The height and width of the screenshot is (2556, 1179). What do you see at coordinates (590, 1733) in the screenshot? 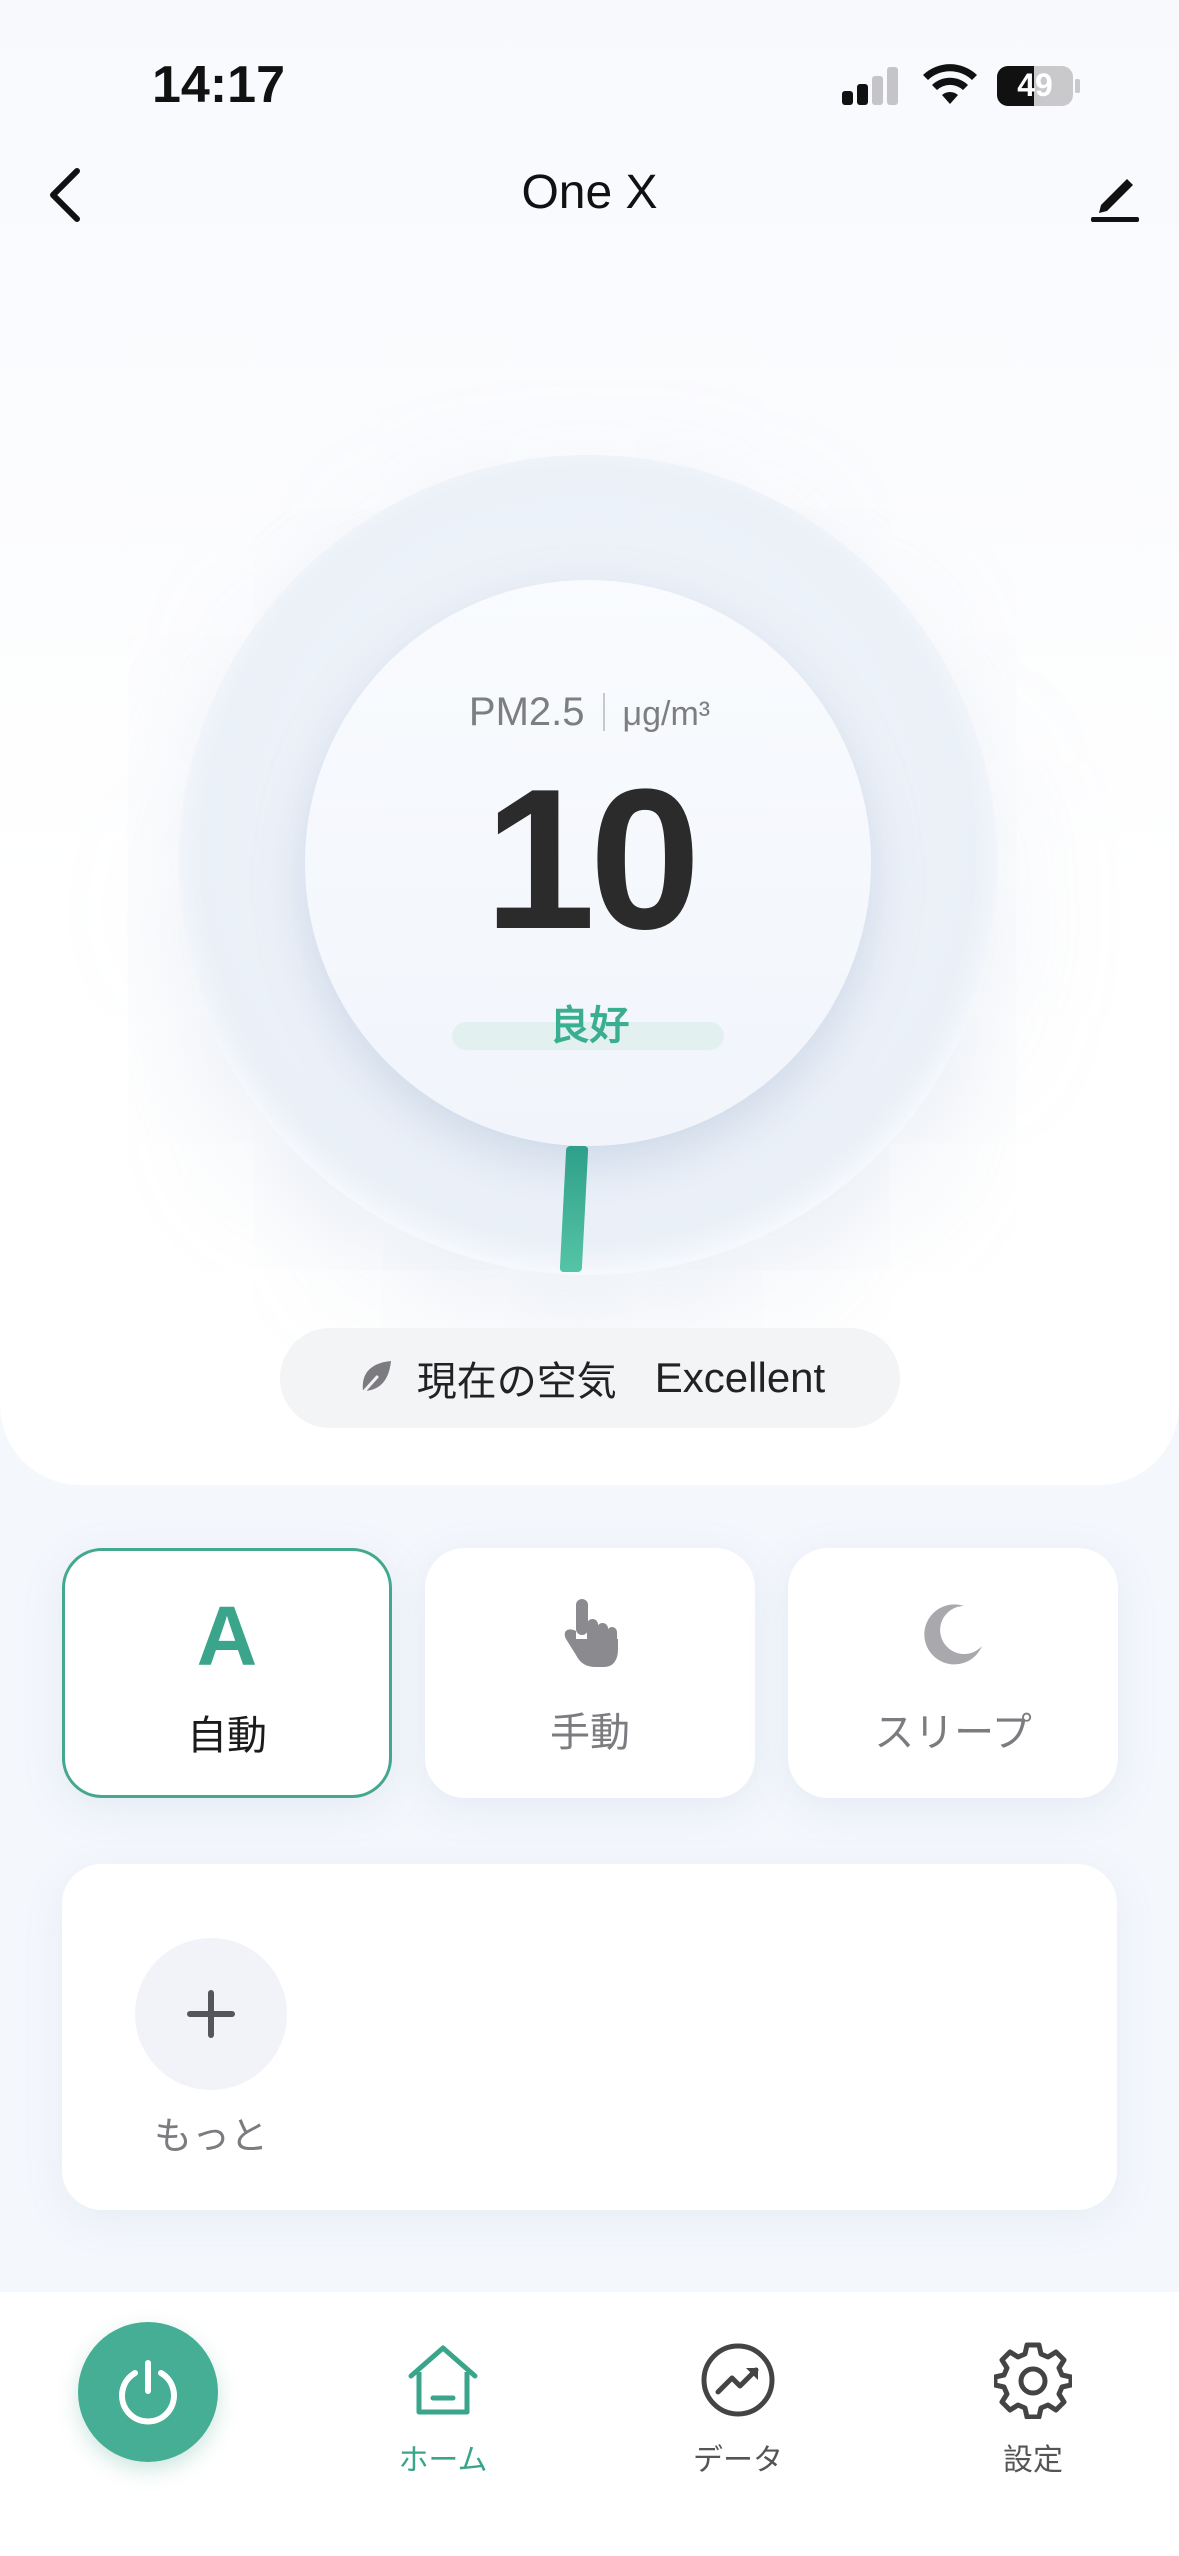
I see `mode-label: 手動` at bounding box center [590, 1733].